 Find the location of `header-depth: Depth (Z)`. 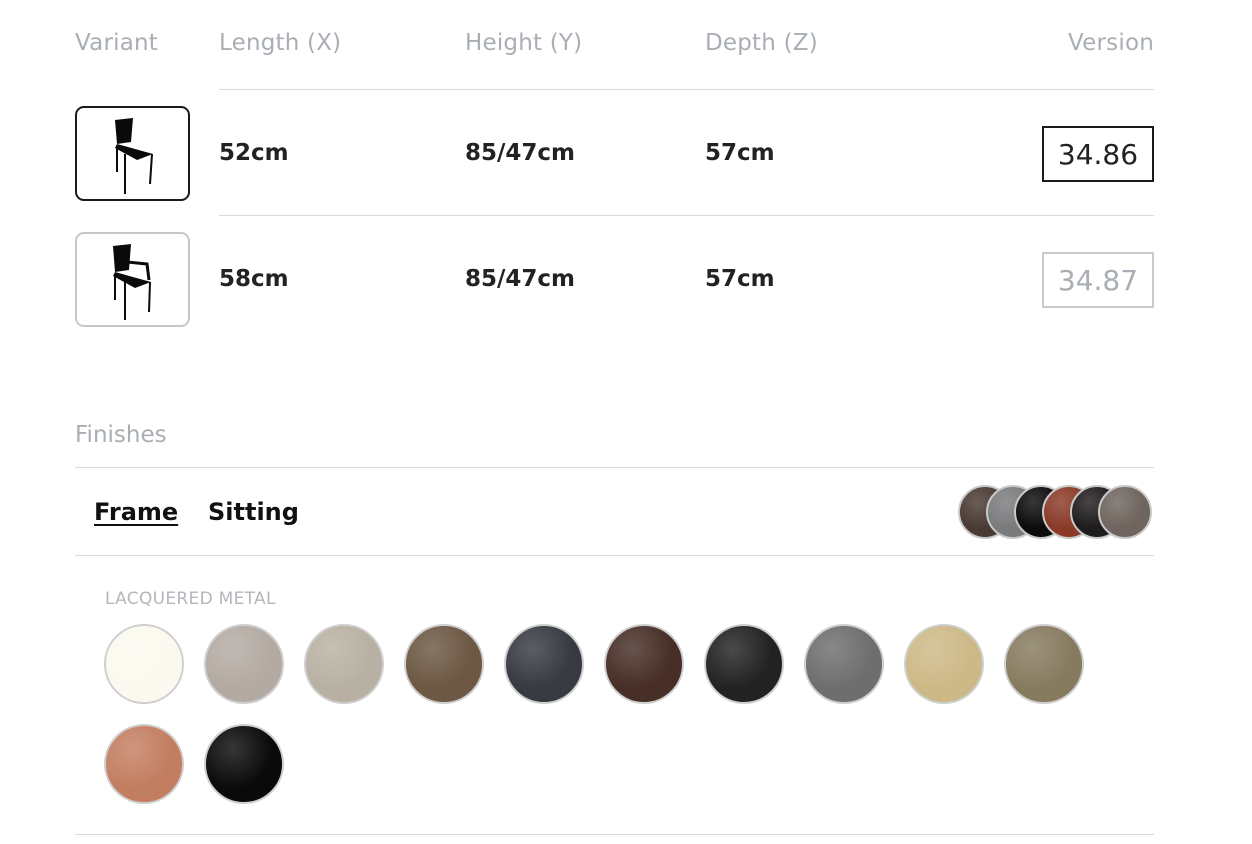

header-depth: Depth (Z) is located at coordinates (761, 43).